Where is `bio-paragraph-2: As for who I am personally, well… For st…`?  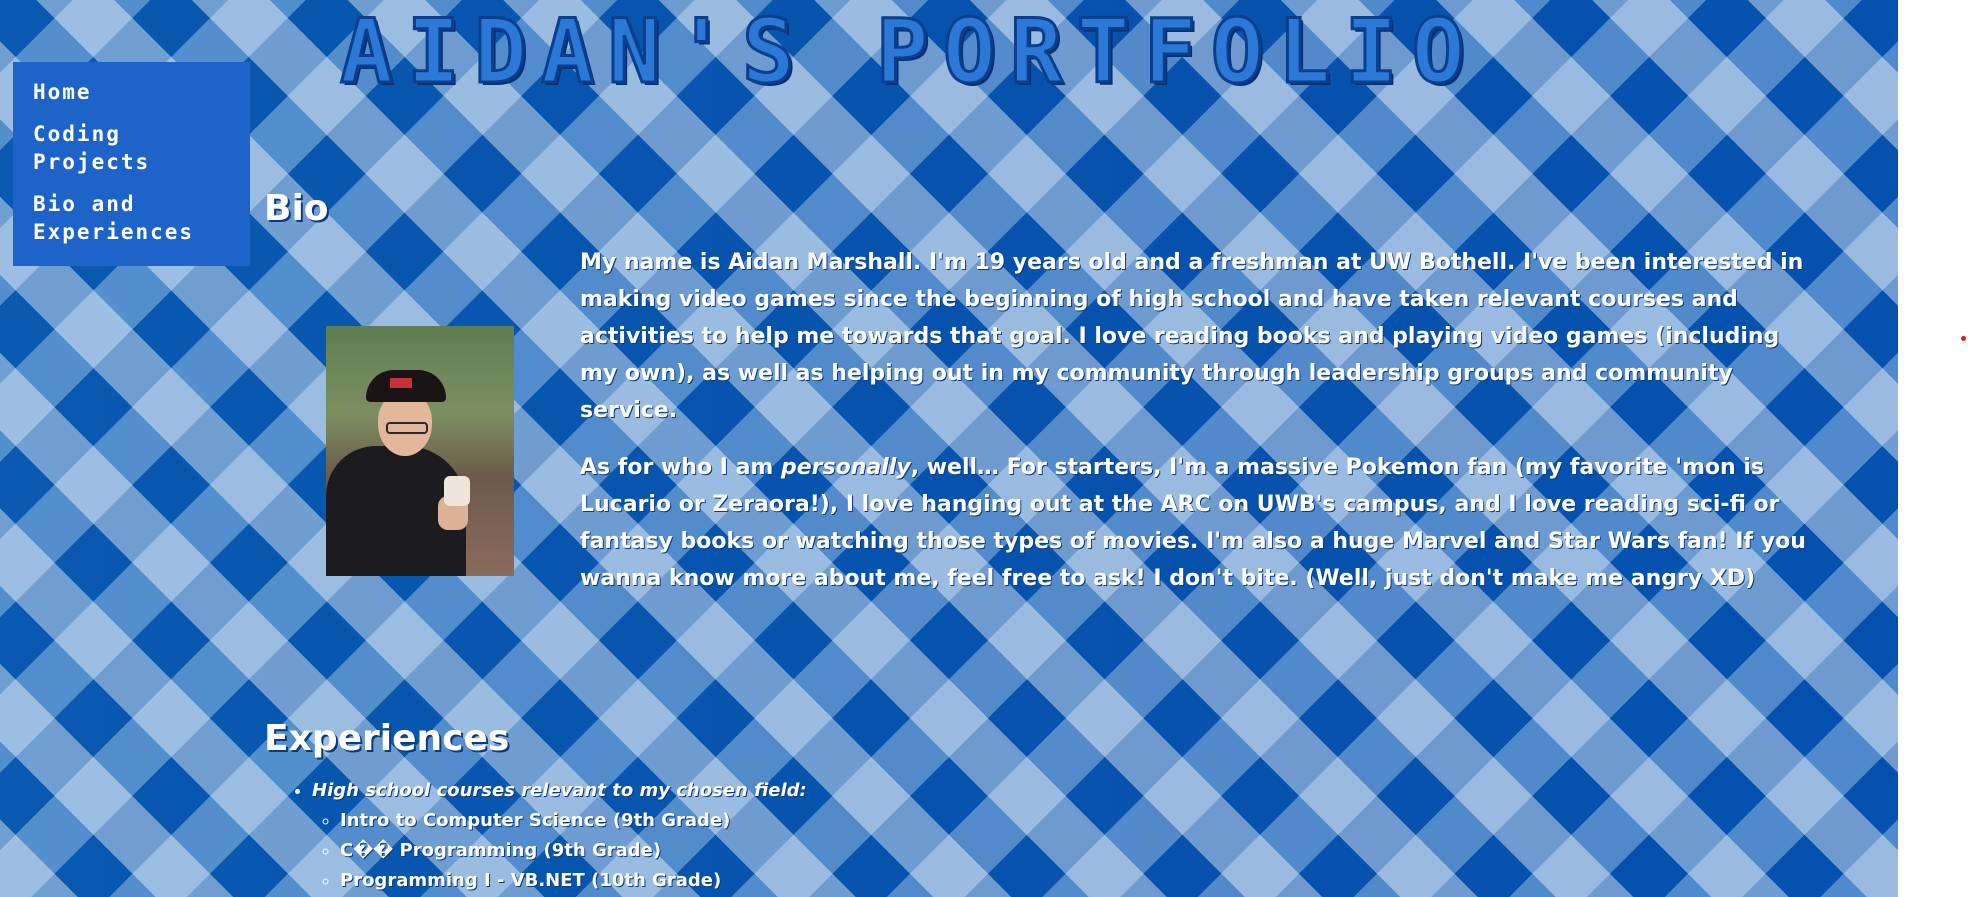
bio-paragraph-2: As for who I am personally, well… For st… is located at coordinates (1193, 523).